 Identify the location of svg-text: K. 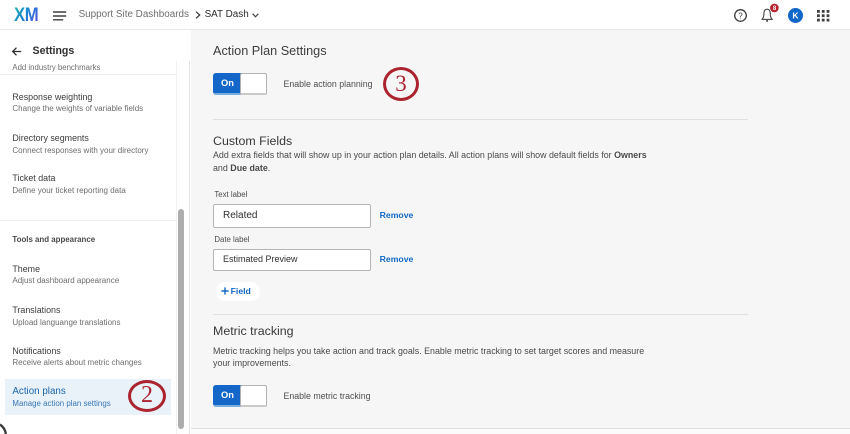
(795, 16).